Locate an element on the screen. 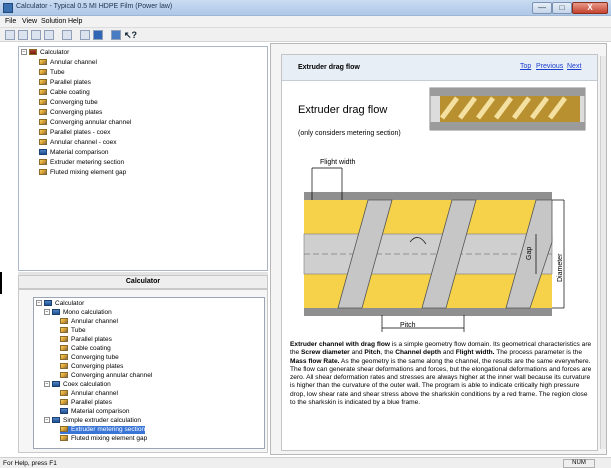 This screenshot has height=468, width=611. toolbar: ↖? is located at coordinates (305, 35).